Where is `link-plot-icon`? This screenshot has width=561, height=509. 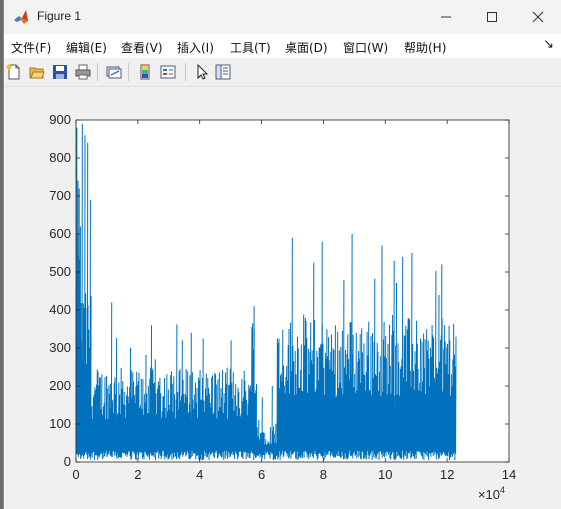 link-plot-icon is located at coordinates (114, 72).